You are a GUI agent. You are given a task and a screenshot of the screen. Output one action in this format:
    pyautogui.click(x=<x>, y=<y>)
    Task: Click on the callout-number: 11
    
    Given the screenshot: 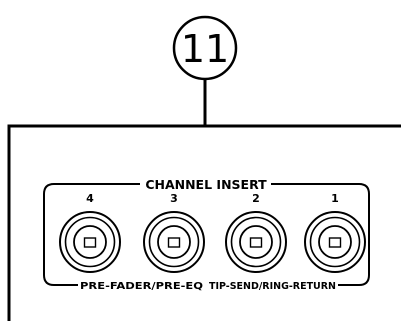 What is the action you would take?
    pyautogui.click(x=205, y=49)
    